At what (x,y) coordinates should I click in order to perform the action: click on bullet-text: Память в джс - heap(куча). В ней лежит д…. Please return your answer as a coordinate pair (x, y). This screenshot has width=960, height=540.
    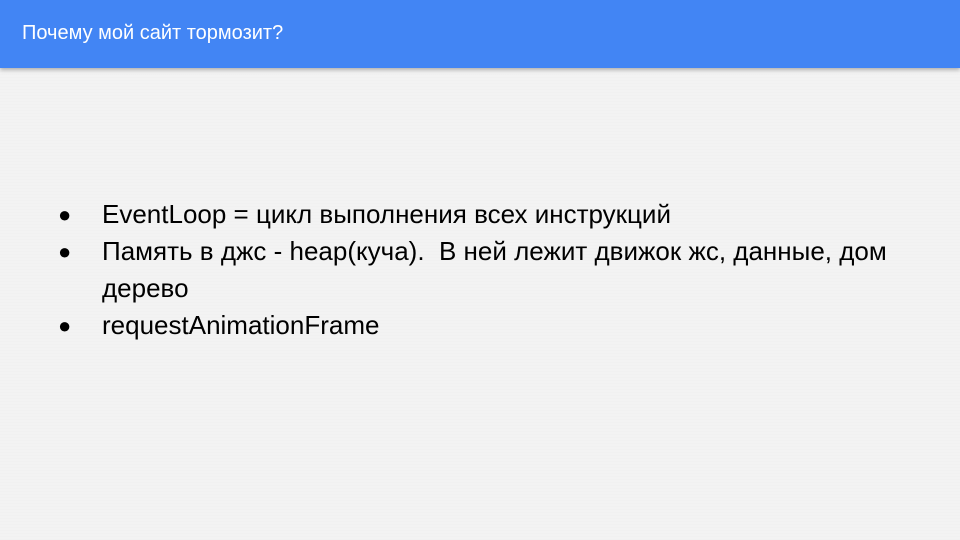
    Looking at the image, I should click on (498, 269).